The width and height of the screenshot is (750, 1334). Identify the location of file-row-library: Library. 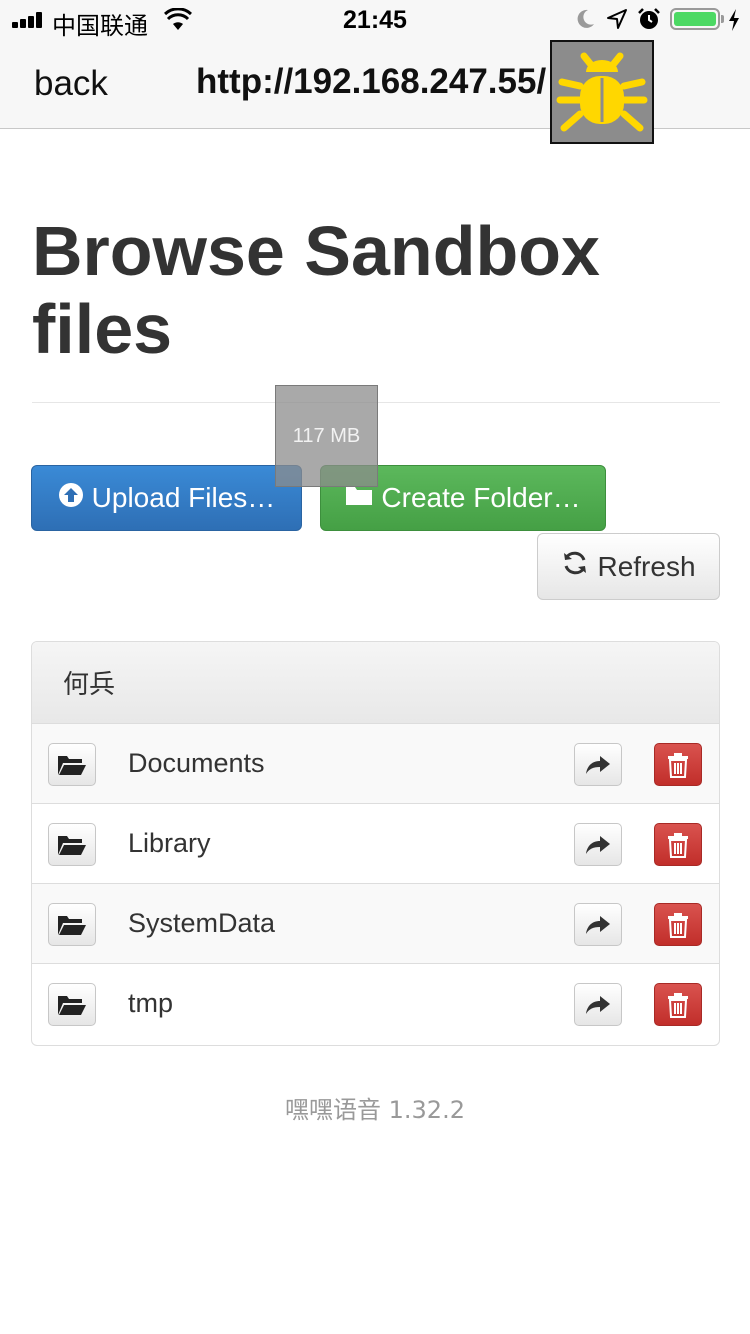
(375, 844).